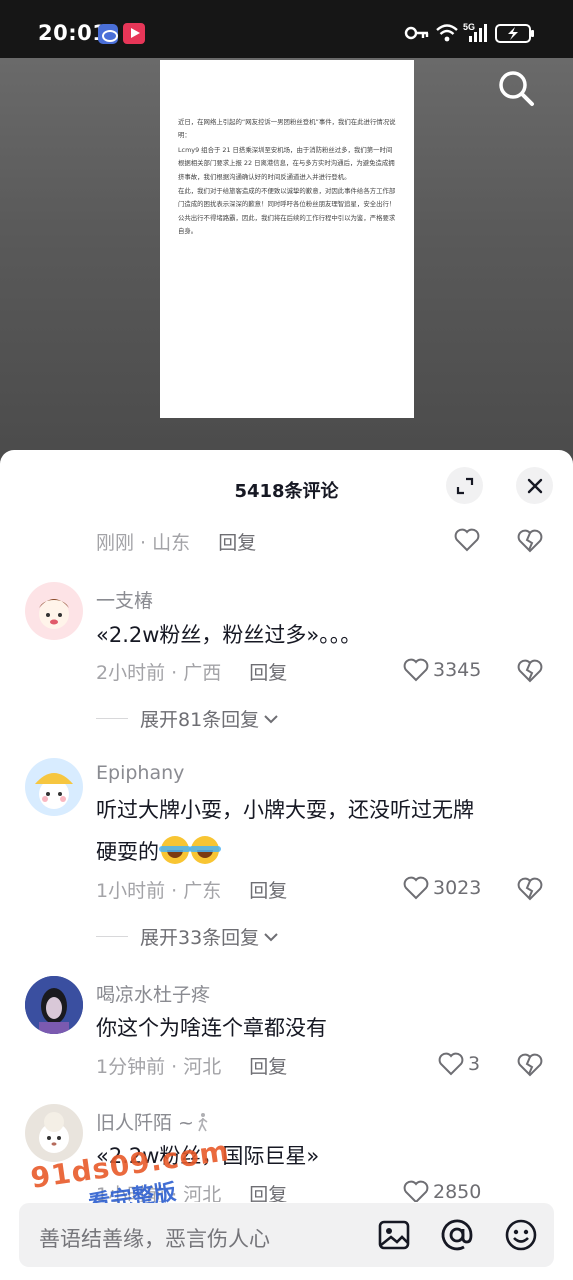  I want to click on status-icons: 5G, so click(469, 32).